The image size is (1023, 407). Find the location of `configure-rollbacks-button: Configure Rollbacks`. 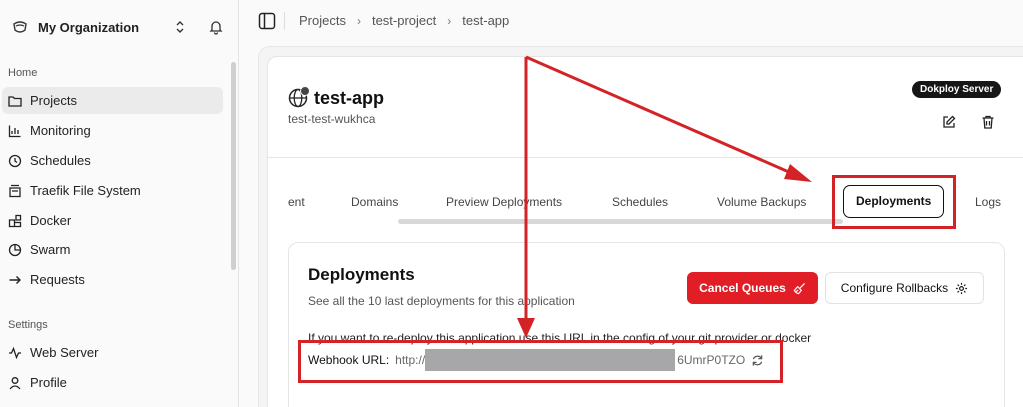

configure-rollbacks-button: Configure Rollbacks is located at coordinates (904, 288).